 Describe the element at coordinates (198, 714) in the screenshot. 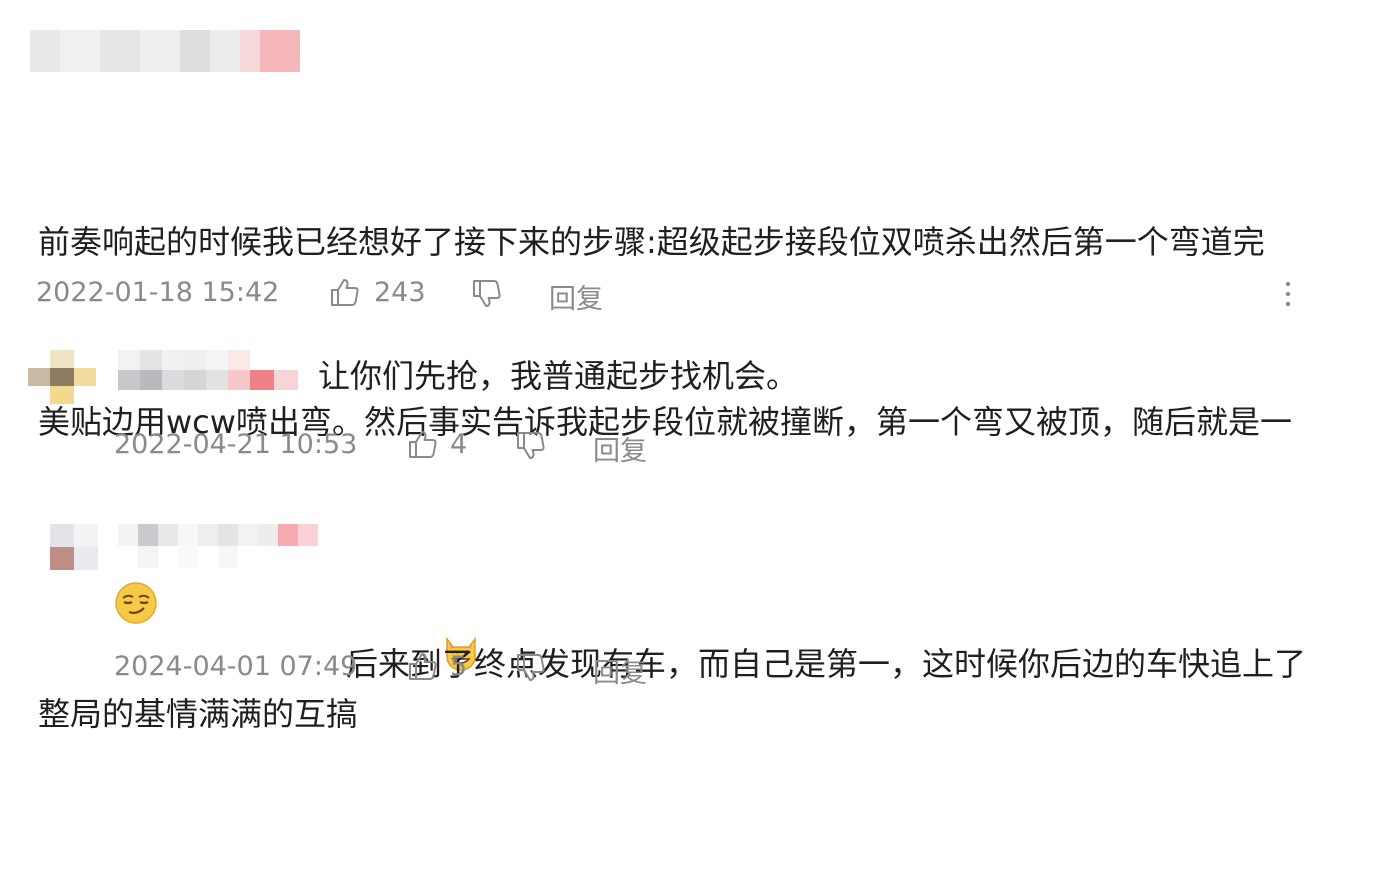

I see `comment-body-line-text: 整局的基情满满的互搞` at that location.